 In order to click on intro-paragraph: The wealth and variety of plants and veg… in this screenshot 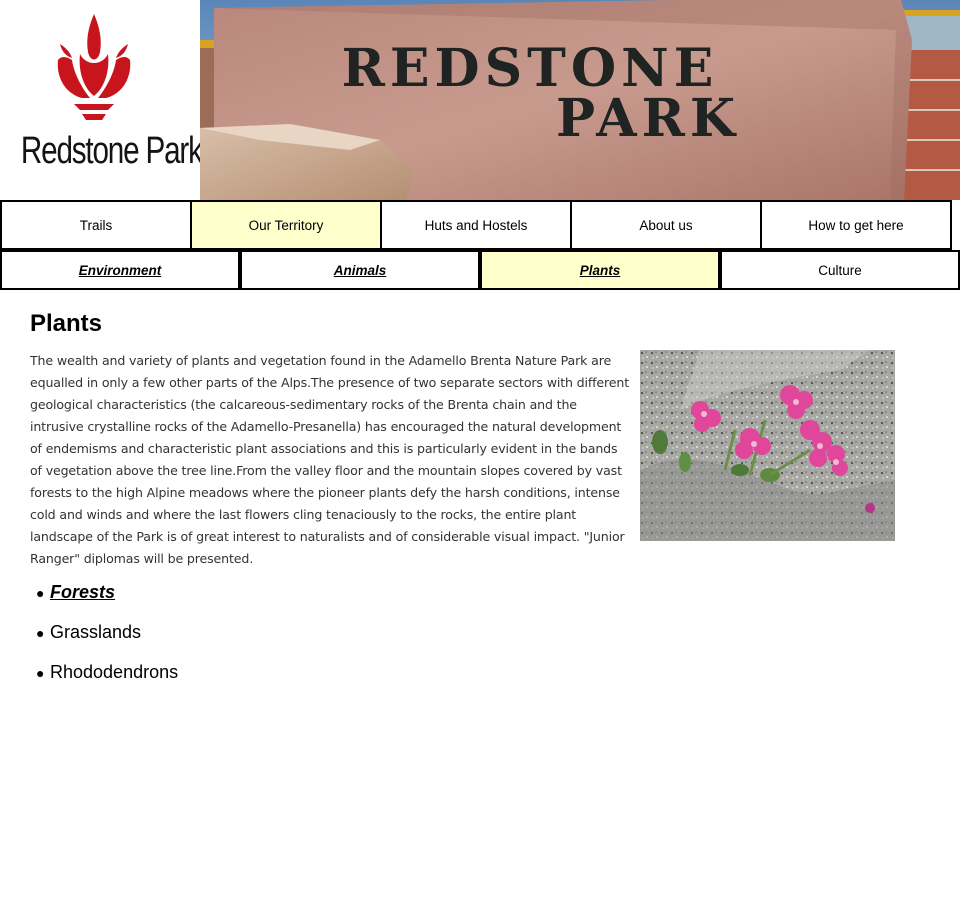, I will do `click(329, 459)`.